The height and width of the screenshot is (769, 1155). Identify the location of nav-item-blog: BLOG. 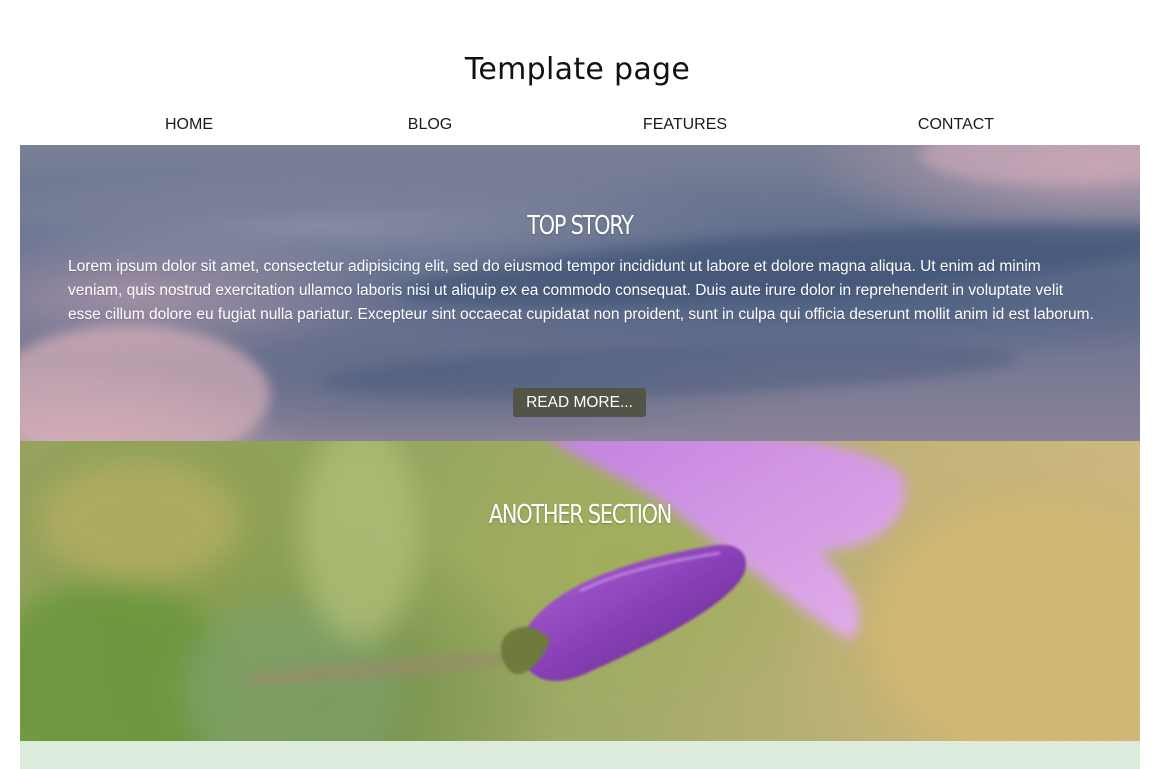
(430, 125).